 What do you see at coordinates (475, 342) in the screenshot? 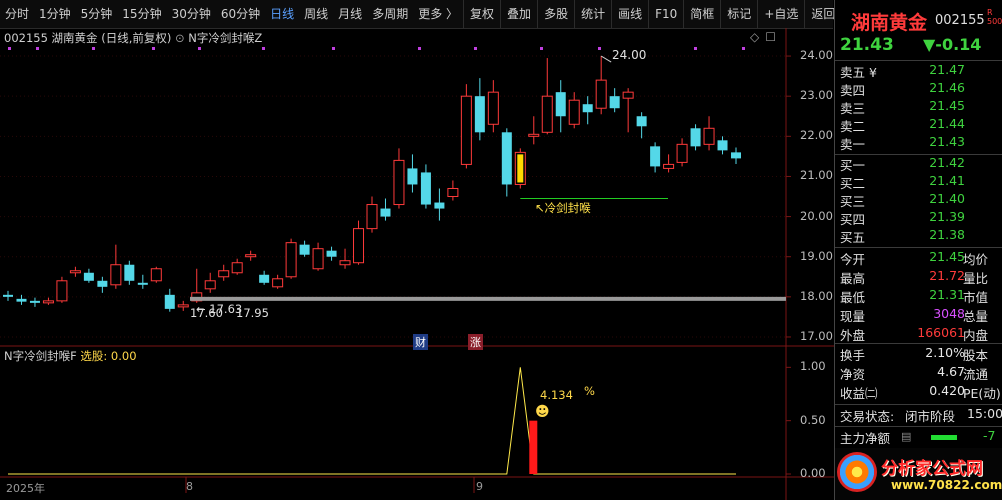
I see `badge-zhang: 涨` at bounding box center [475, 342].